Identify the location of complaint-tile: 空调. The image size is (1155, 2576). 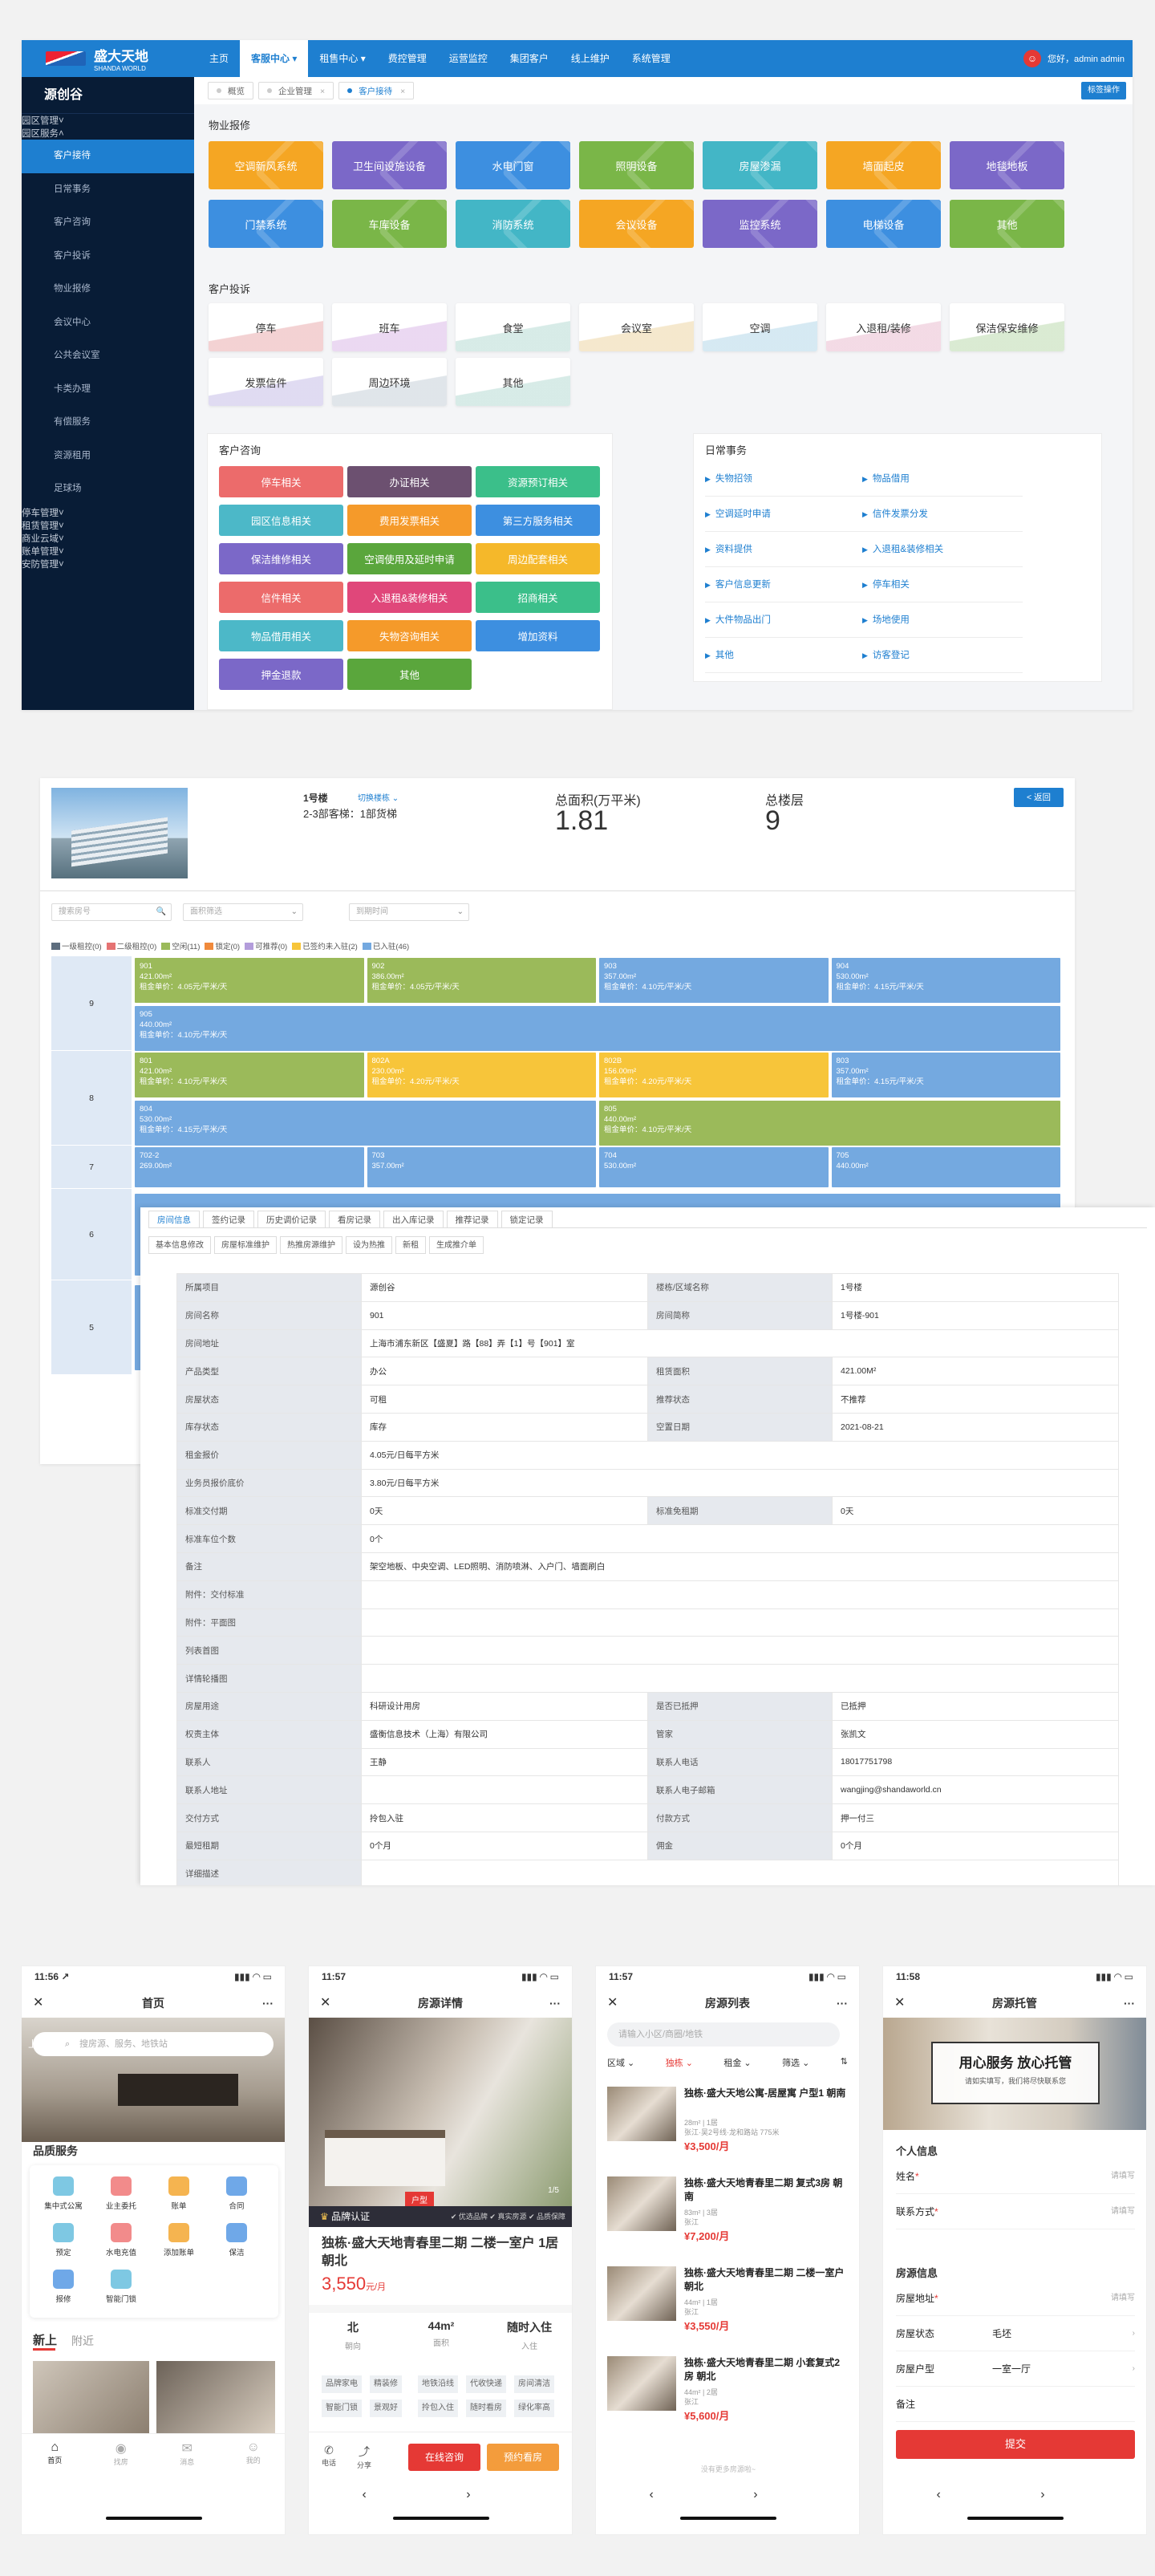
(760, 327).